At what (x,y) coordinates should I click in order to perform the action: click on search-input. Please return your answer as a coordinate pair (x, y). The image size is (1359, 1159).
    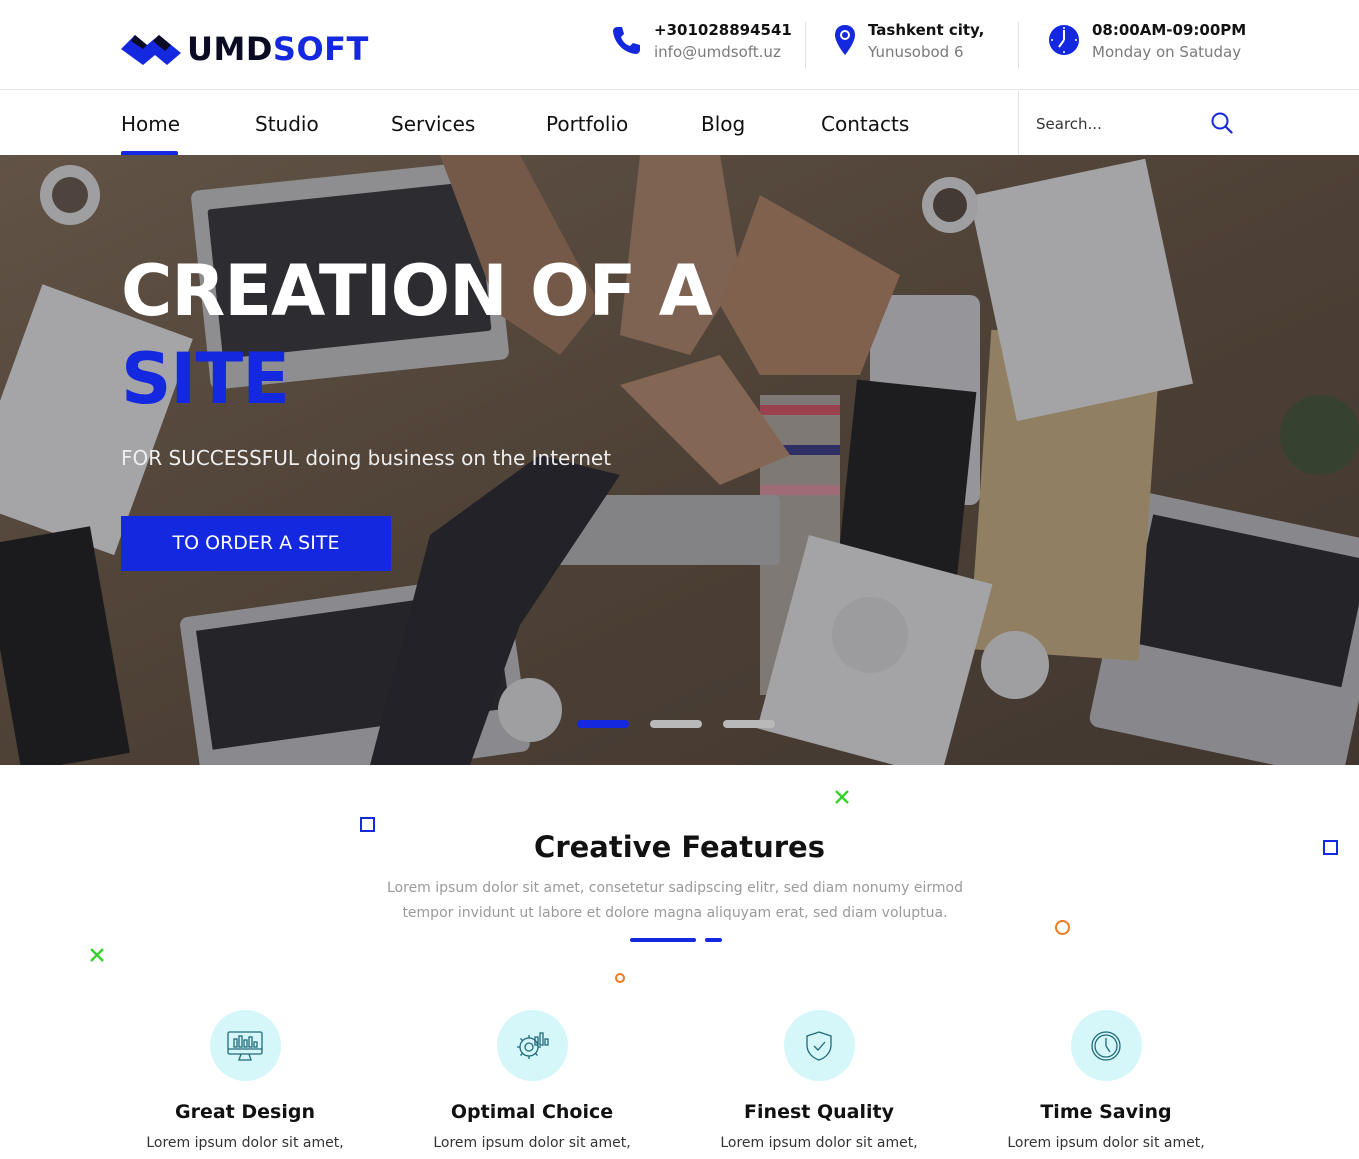
    Looking at the image, I should click on (1121, 124).